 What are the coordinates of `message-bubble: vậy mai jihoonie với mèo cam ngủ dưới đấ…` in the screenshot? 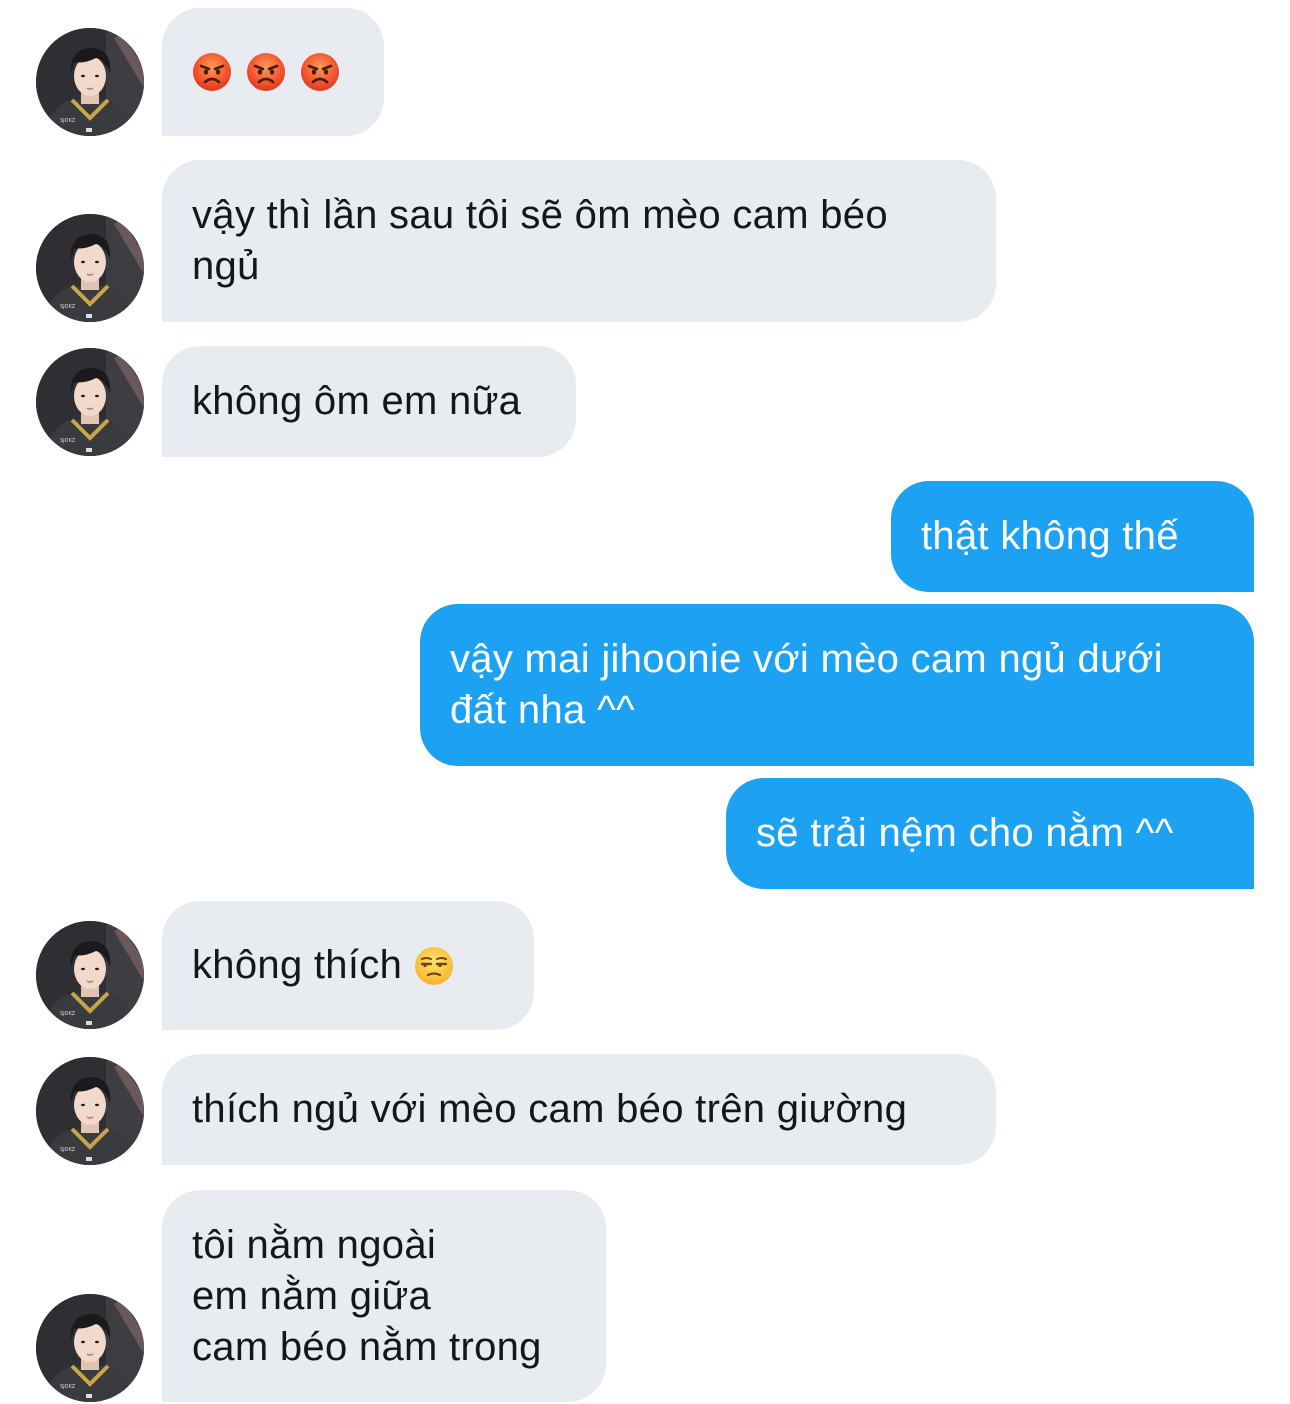 It's located at (837, 685).